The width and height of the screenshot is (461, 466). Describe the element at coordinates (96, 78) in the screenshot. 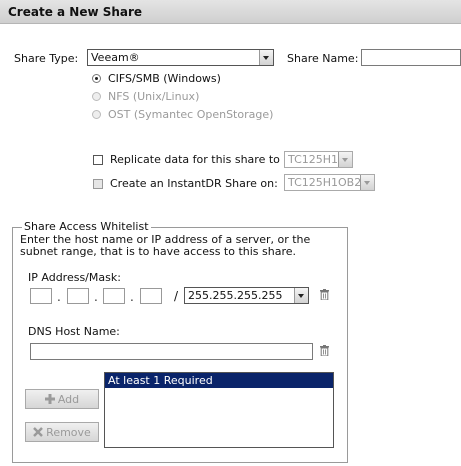

I see `radio-cifs` at that location.